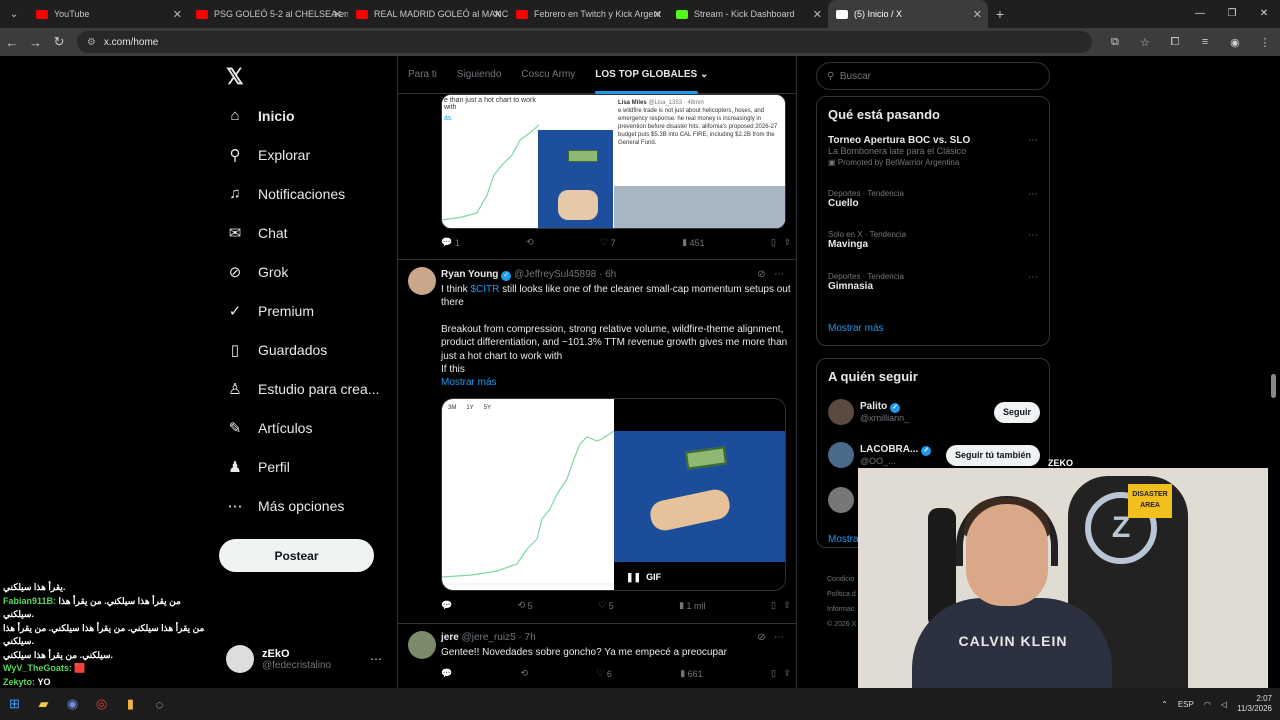  What do you see at coordinates (72, 704) in the screenshot?
I see `discord-icon: ◉` at bounding box center [72, 704].